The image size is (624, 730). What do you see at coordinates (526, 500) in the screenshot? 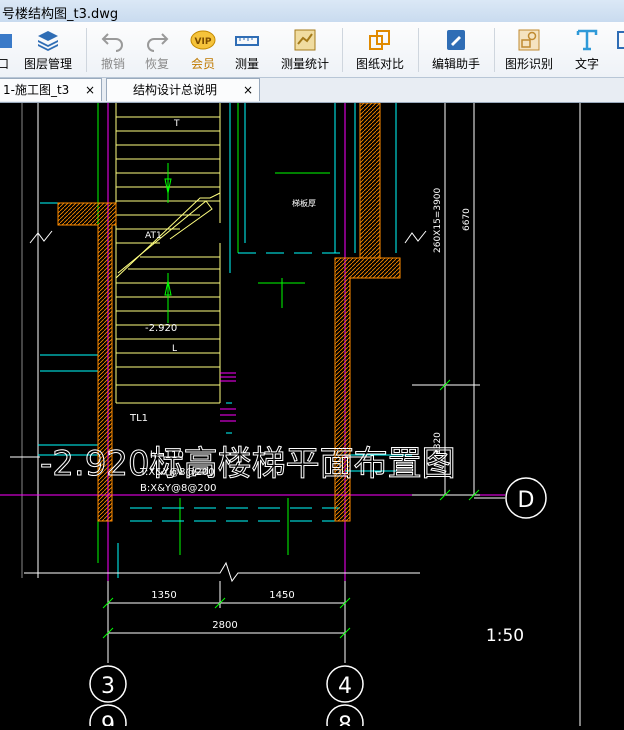
I see `axis-label-d: D` at bounding box center [526, 500].